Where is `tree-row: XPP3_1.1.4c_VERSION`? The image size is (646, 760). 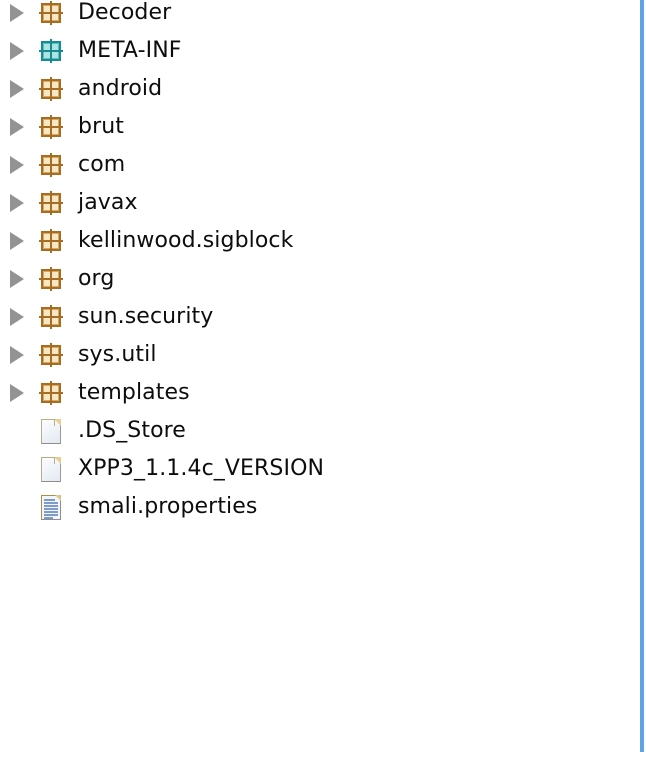 tree-row: XPP3_1.1.4c_VERSION is located at coordinates (320, 469).